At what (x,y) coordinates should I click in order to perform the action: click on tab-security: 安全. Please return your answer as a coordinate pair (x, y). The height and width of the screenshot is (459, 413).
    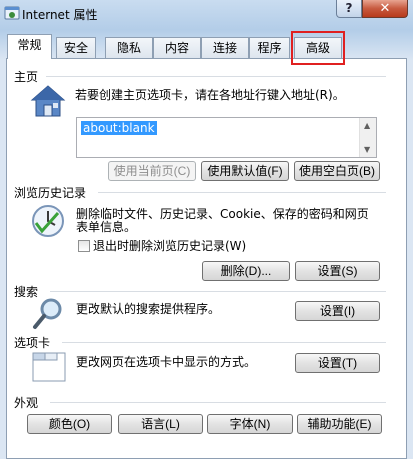
    Looking at the image, I should click on (76, 47).